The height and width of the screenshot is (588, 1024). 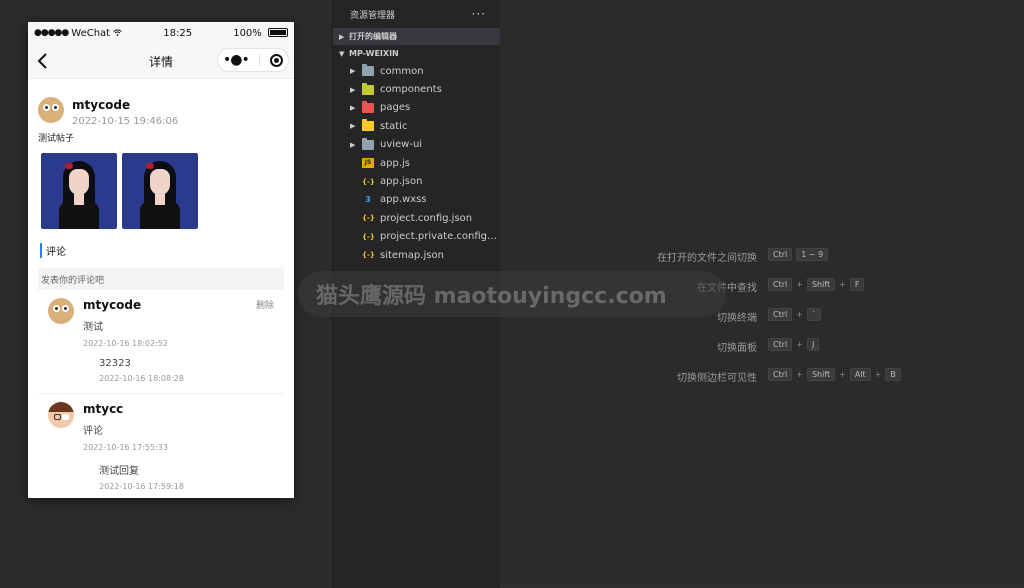 I want to click on tree-folder: ▶ static, so click(x=416, y=126).